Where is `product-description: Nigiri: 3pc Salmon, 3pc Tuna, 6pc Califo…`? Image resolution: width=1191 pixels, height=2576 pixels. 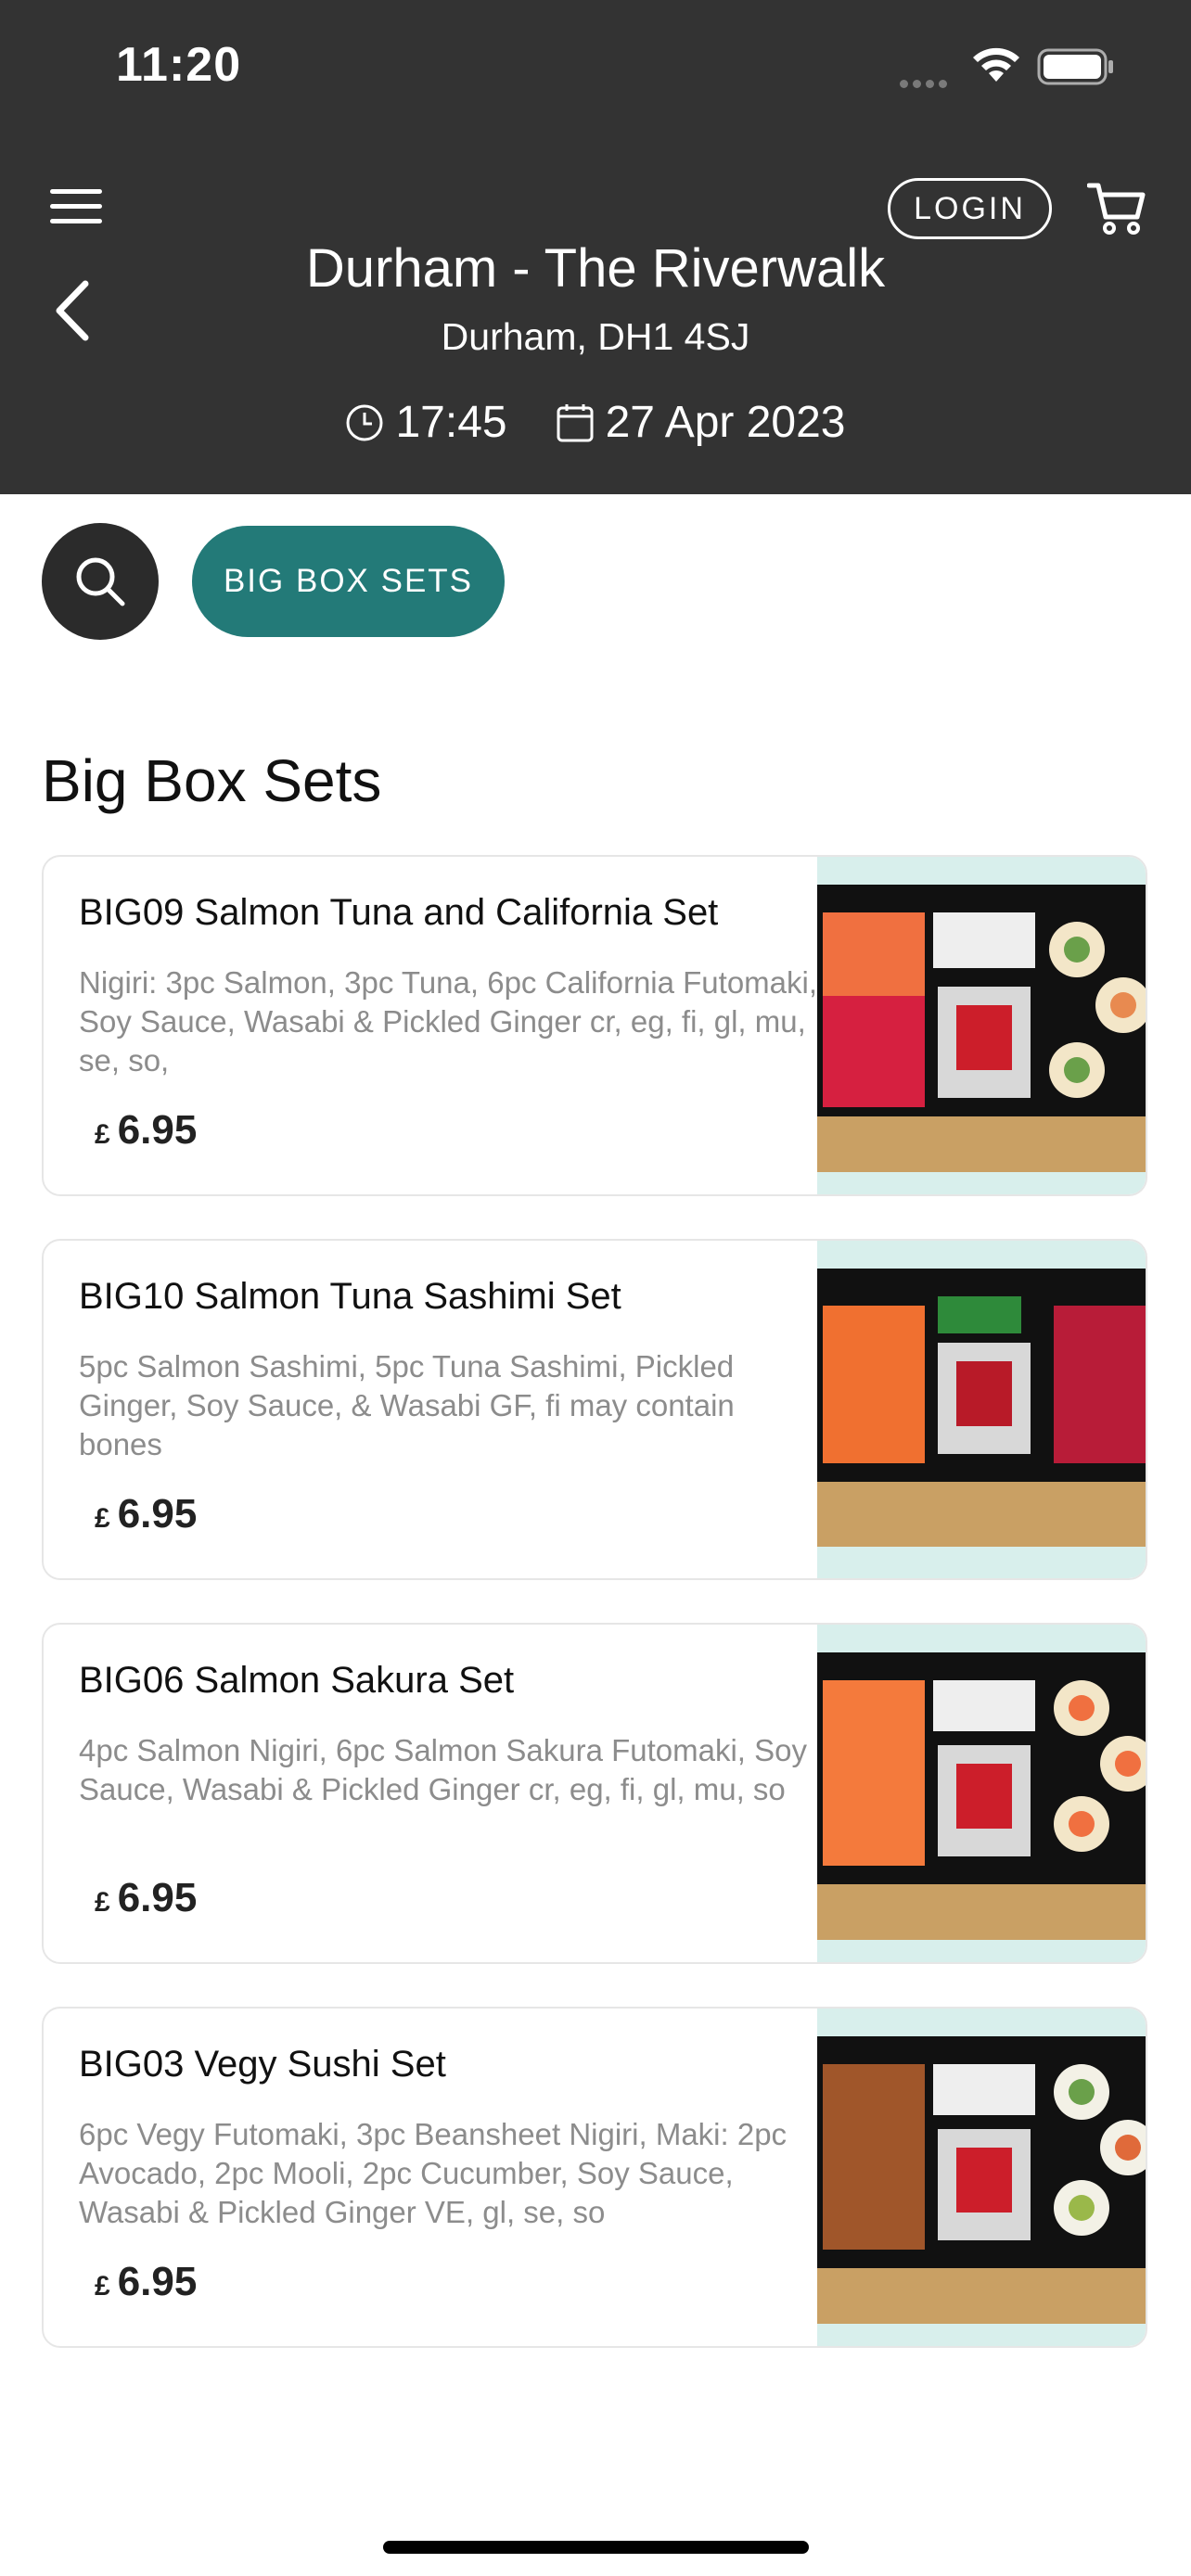 product-description: Nigiri: 3pc Salmon, 3pc Tuna, 6pc Califo… is located at coordinates (449, 1022).